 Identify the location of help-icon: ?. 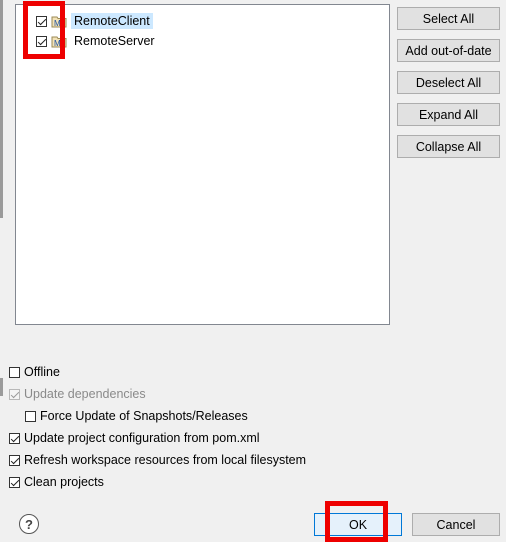
(29, 524).